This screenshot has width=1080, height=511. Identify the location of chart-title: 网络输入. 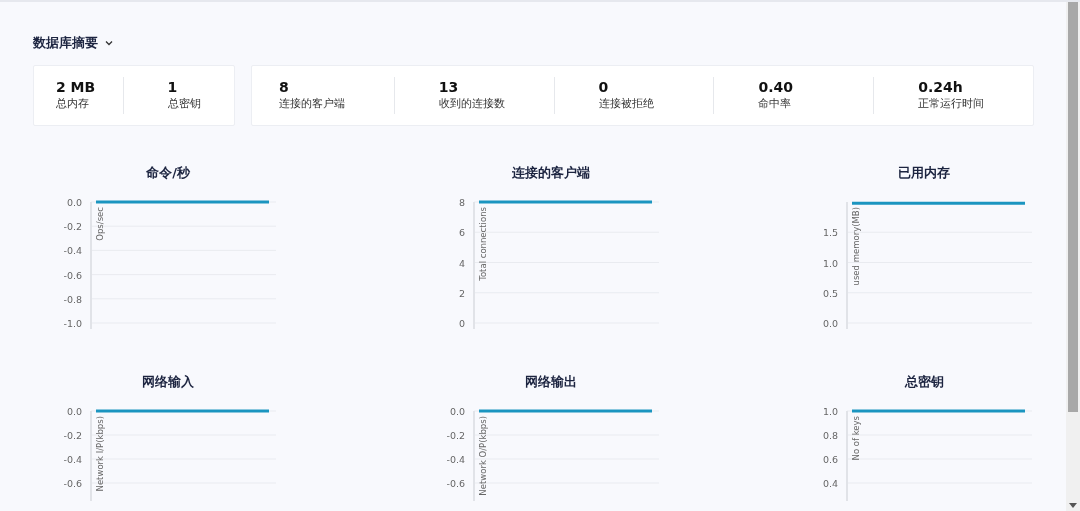
(168, 382).